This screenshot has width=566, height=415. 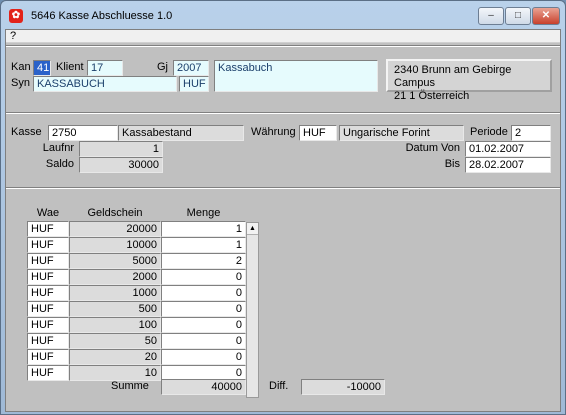 I want to click on bis-label: Bis, so click(x=452, y=164).